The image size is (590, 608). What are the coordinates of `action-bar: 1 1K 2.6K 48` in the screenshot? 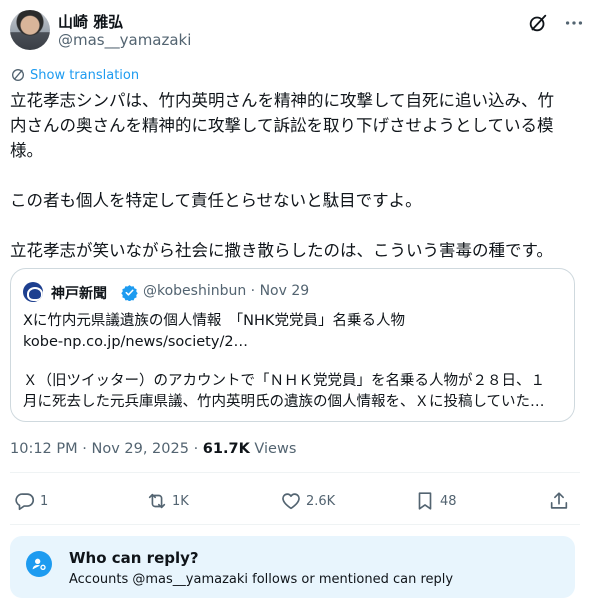 It's located at (295, 501).